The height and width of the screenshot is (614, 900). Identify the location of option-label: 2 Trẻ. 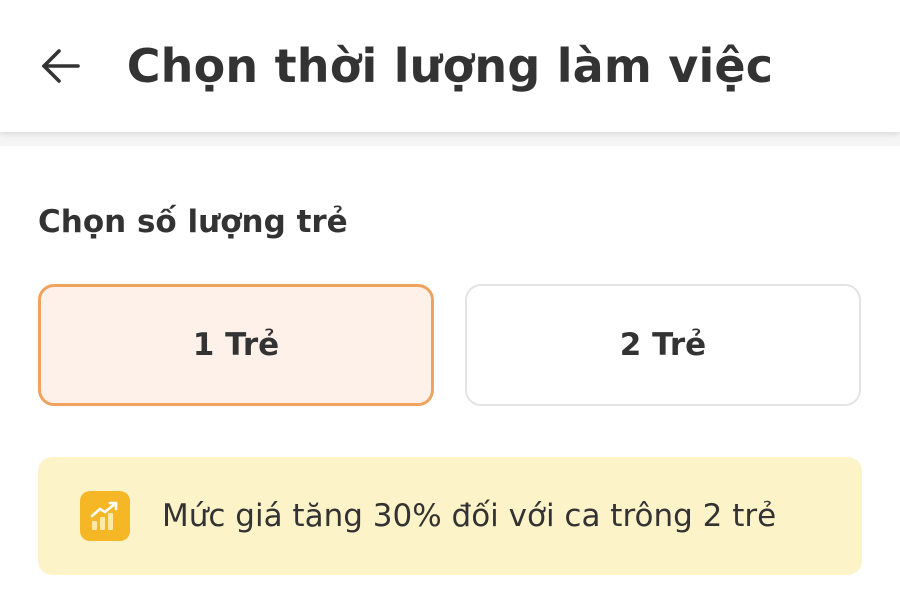
(663, 345).